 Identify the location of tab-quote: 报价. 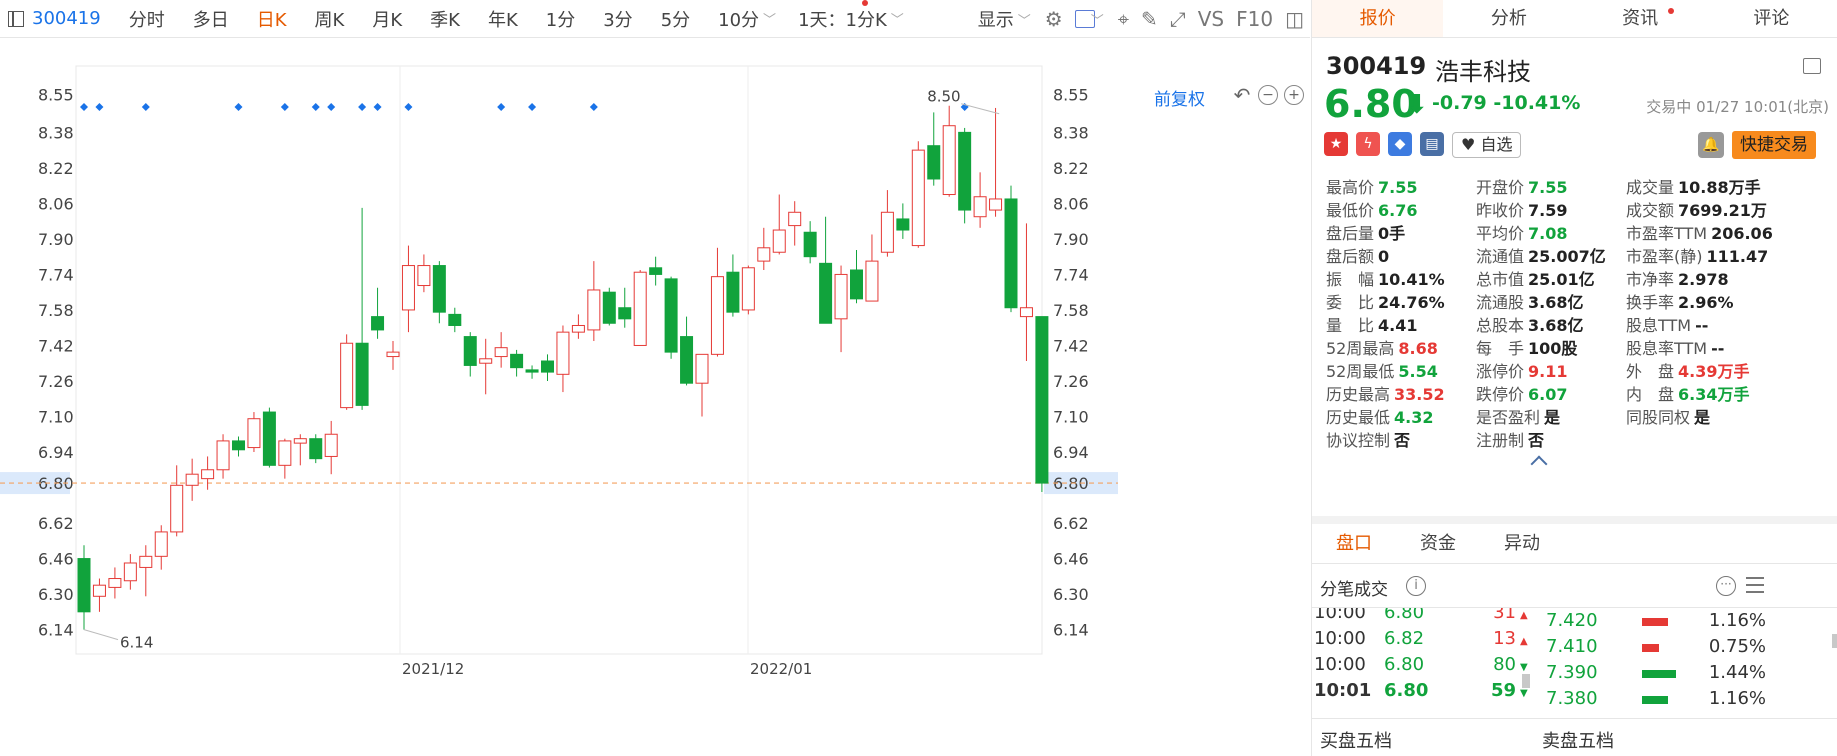
(1378, 18).